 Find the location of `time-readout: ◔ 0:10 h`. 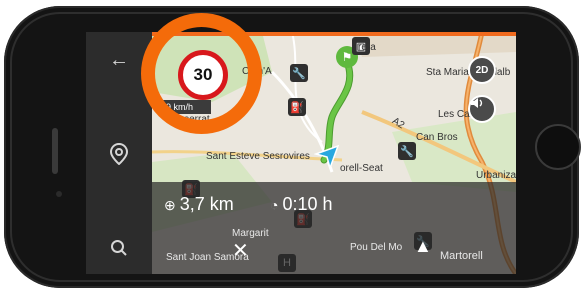

time-readout: ◔ 0:10 h is located at coordinates (301, 204).